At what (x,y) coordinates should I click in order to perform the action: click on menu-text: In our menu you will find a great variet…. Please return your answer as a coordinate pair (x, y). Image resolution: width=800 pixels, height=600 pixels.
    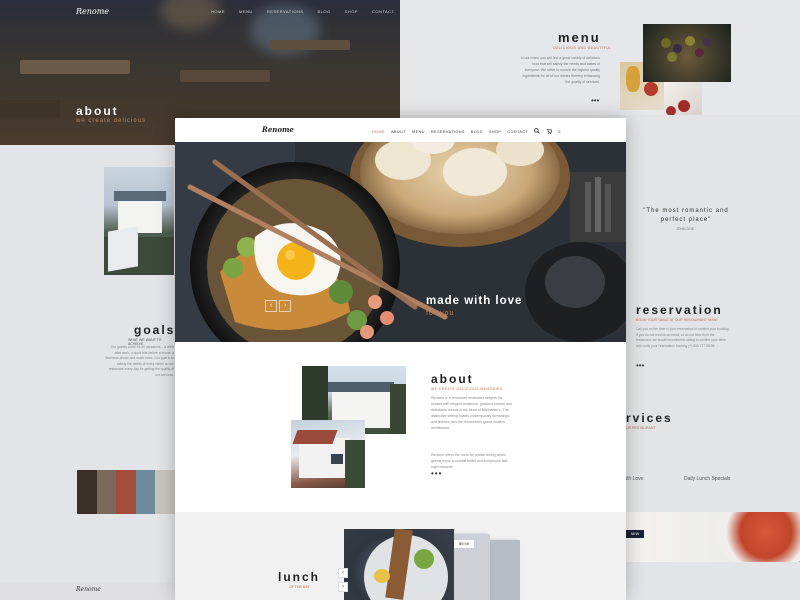
    Looking at the image, I should click on (560, 70).